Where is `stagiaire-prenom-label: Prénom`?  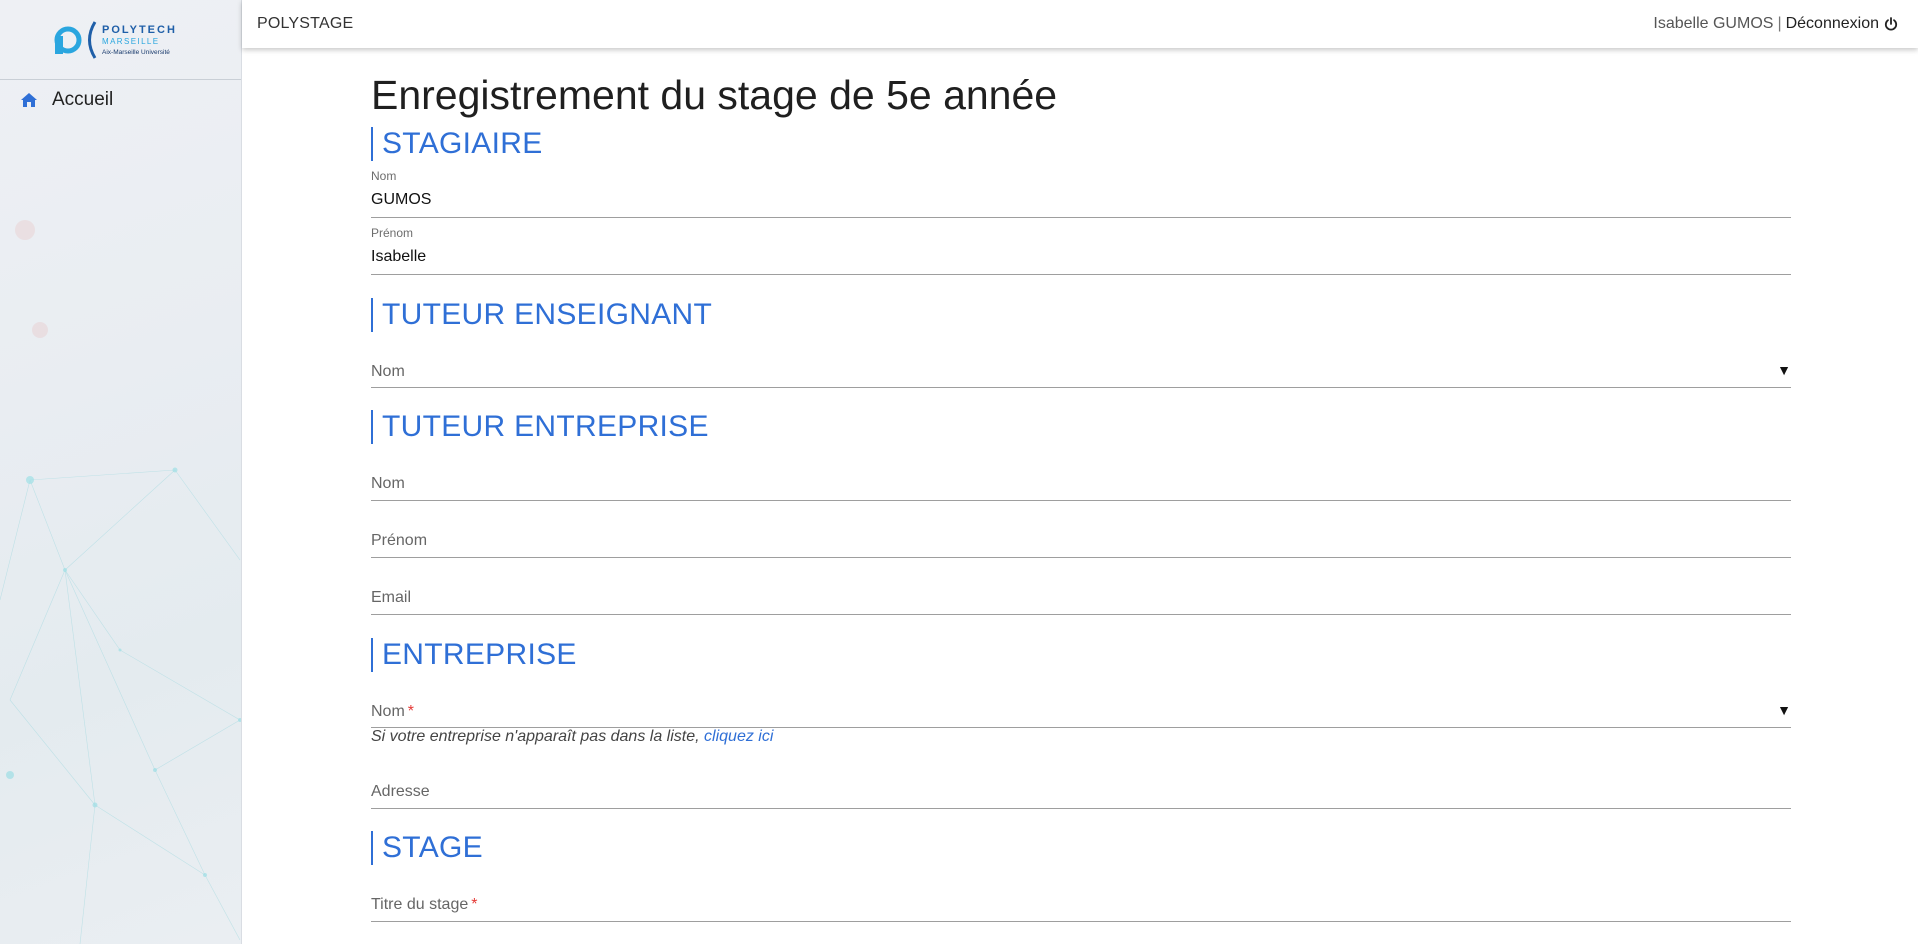 stagiaire-prenom-label: Prénom is located at coordinates (392, 233).